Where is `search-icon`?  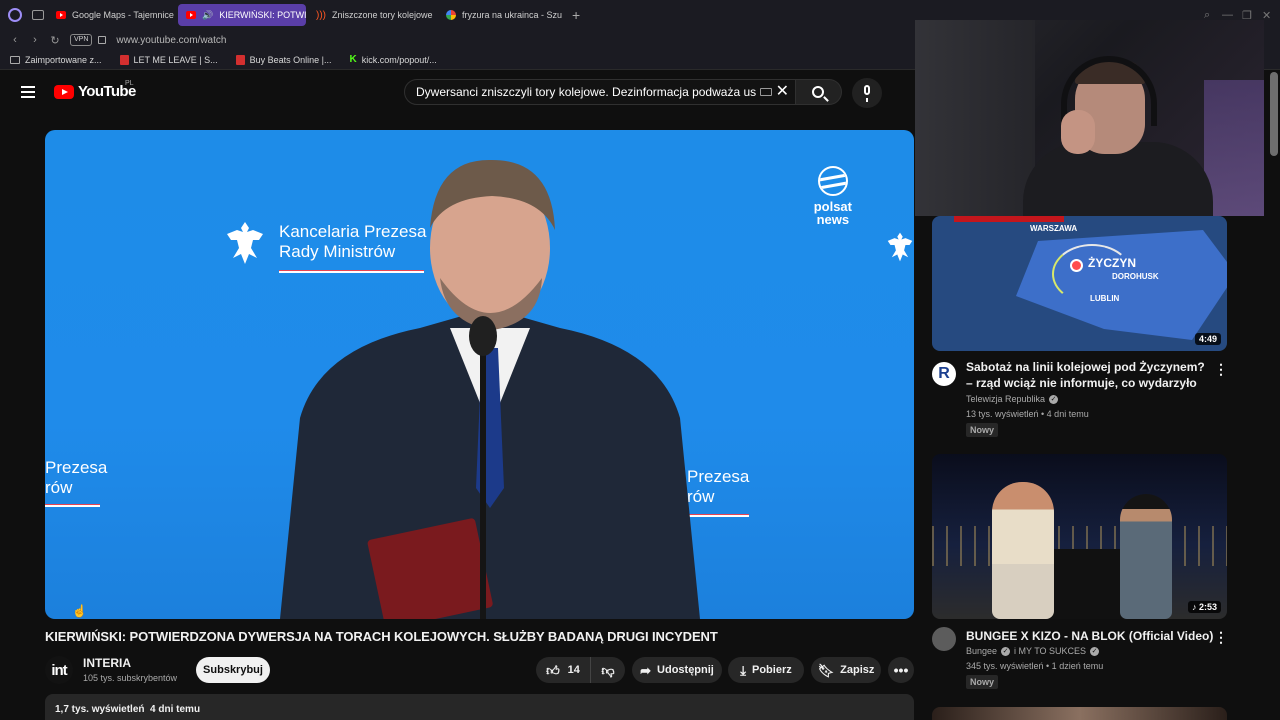 search-icon is located at coordinates (818, 92).